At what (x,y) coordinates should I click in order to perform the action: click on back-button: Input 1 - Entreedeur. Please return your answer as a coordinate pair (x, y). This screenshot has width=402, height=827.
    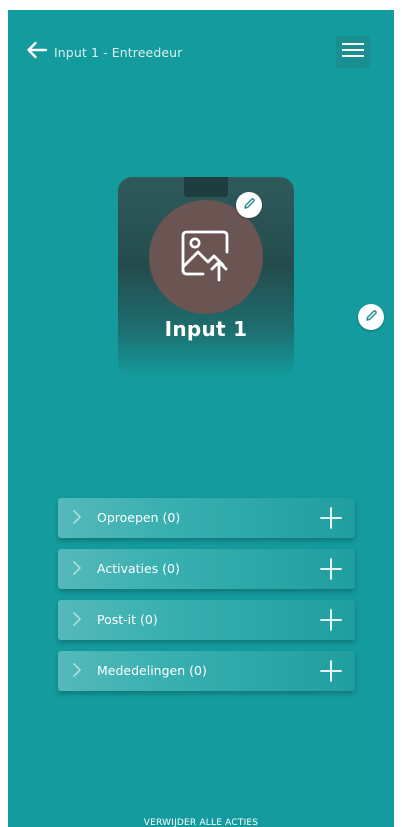
    Looking at the image, I should click on (104, 52).